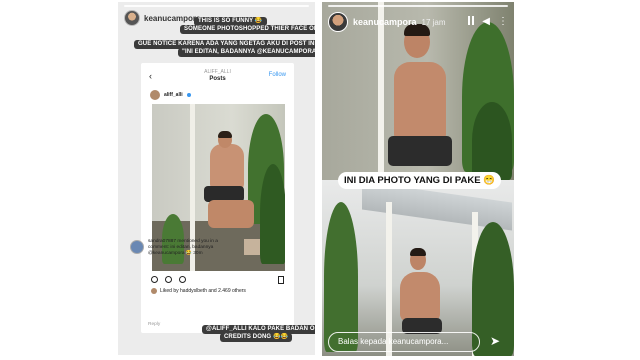 Image resolution: width=640 pixels, height=360 pixels. What do you see at coordinates (252, 247) in the screenshot?
I see `notification-thumbnail` at bounding box center [252, 247].